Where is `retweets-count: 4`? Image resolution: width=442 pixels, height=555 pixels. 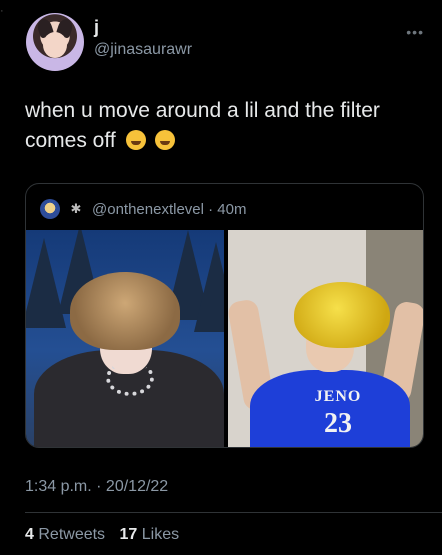
retweets-count: 4 is located at coordinates (29, 534).